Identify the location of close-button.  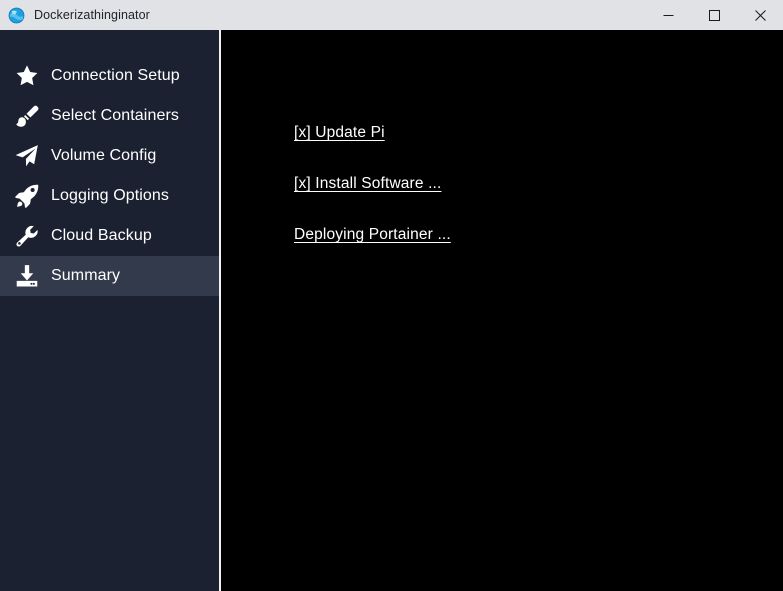
(760, 15).